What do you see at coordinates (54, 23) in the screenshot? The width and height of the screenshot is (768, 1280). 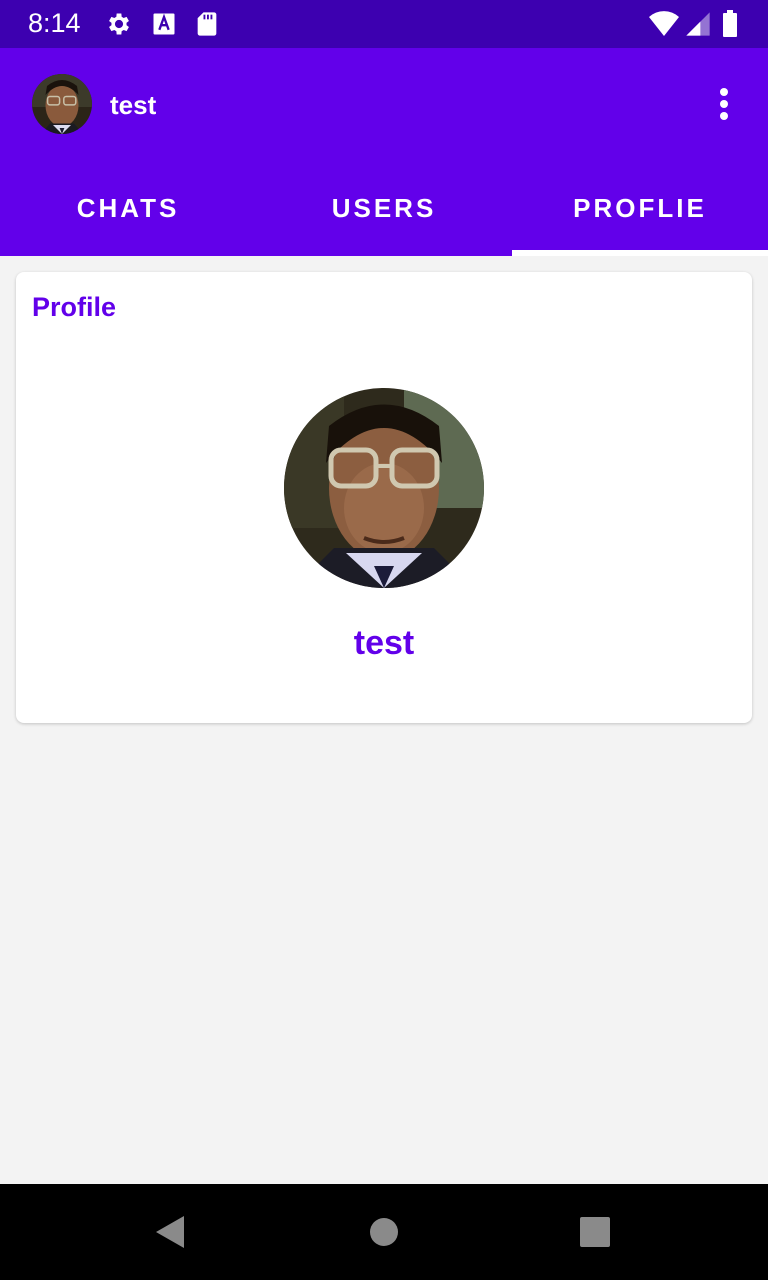 I see `status-time: 8:14` at bounding box center [54, 23].